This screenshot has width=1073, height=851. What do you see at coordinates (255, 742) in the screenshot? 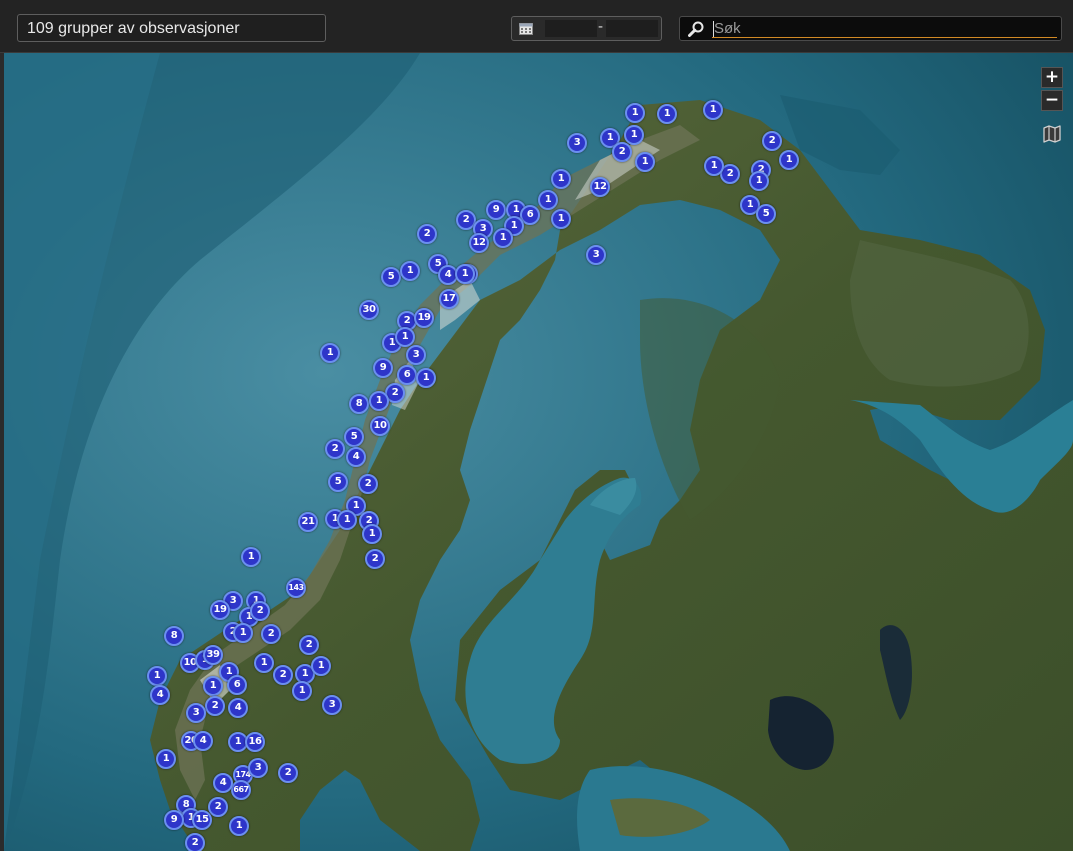
I see `observation-cluster-marker: 16` at bounding box center [255, 742].